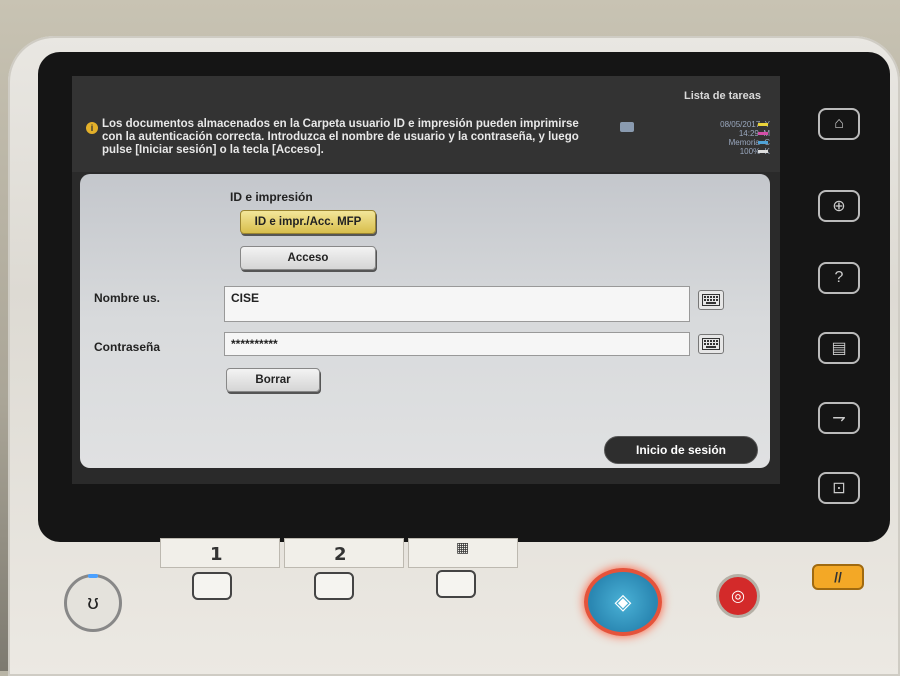  Describe the element at coordinates (839, 488) in the screenshot. I see `preview-icon: ⊡` at that location.